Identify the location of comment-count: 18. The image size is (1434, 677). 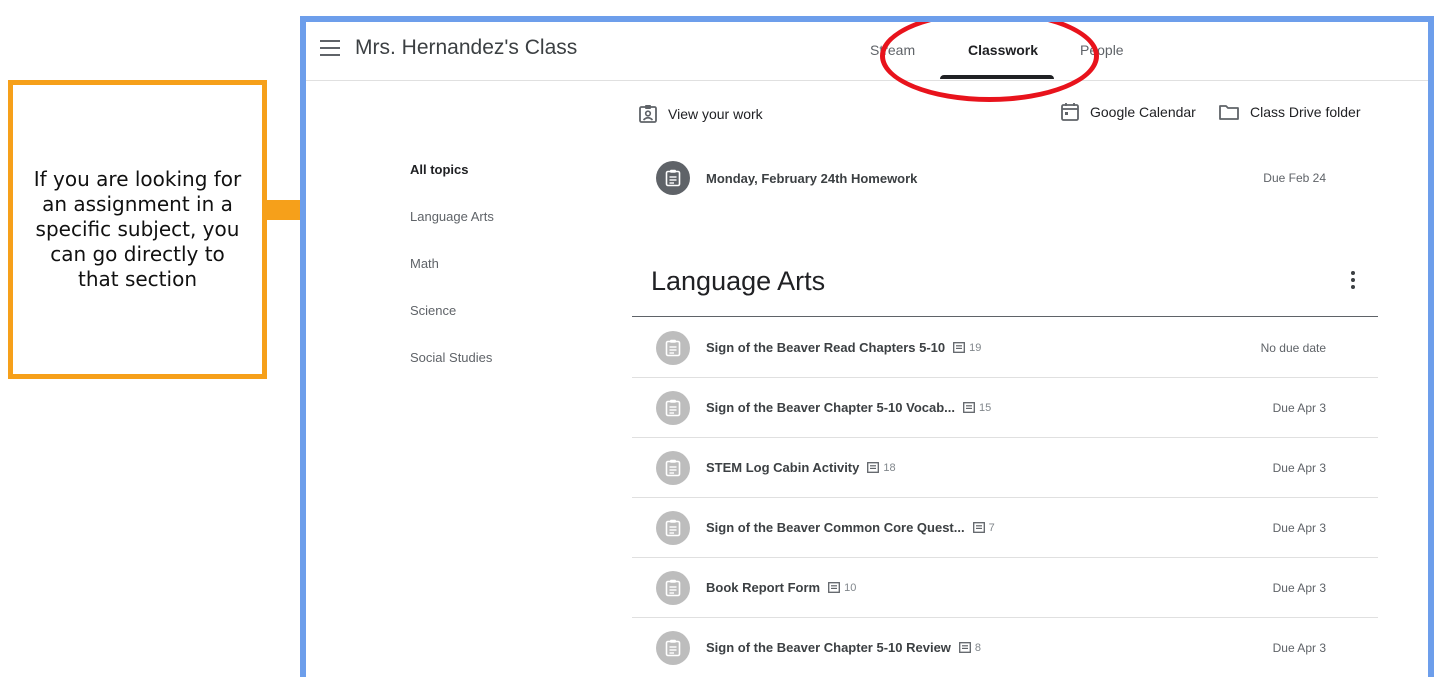
(881, 467).